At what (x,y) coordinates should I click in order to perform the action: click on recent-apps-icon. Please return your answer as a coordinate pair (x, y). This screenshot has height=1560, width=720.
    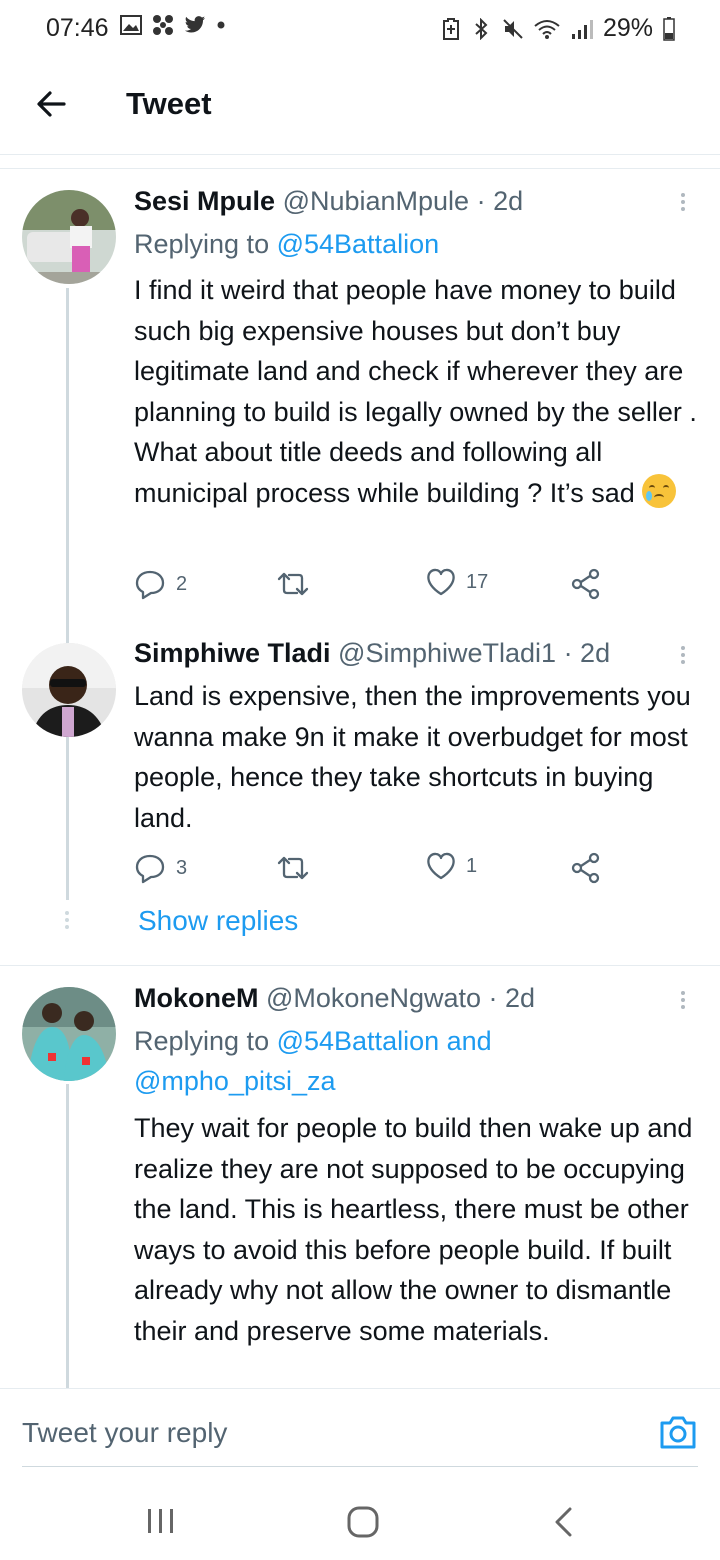
    Looking at the image, I should click on (161, 1523).